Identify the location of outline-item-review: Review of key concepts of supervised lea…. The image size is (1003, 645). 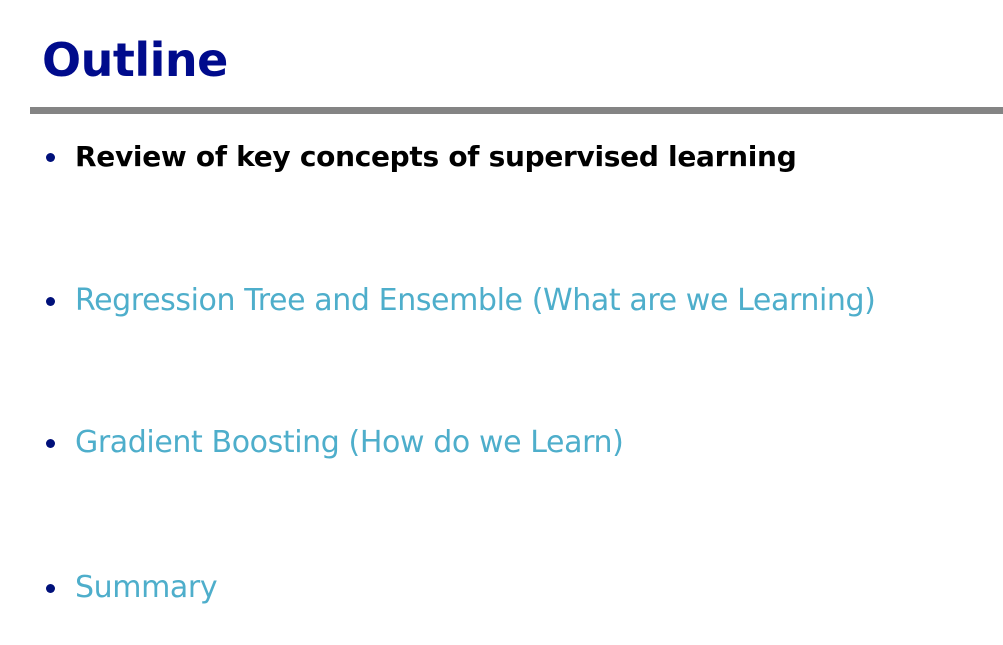
(421, 157).